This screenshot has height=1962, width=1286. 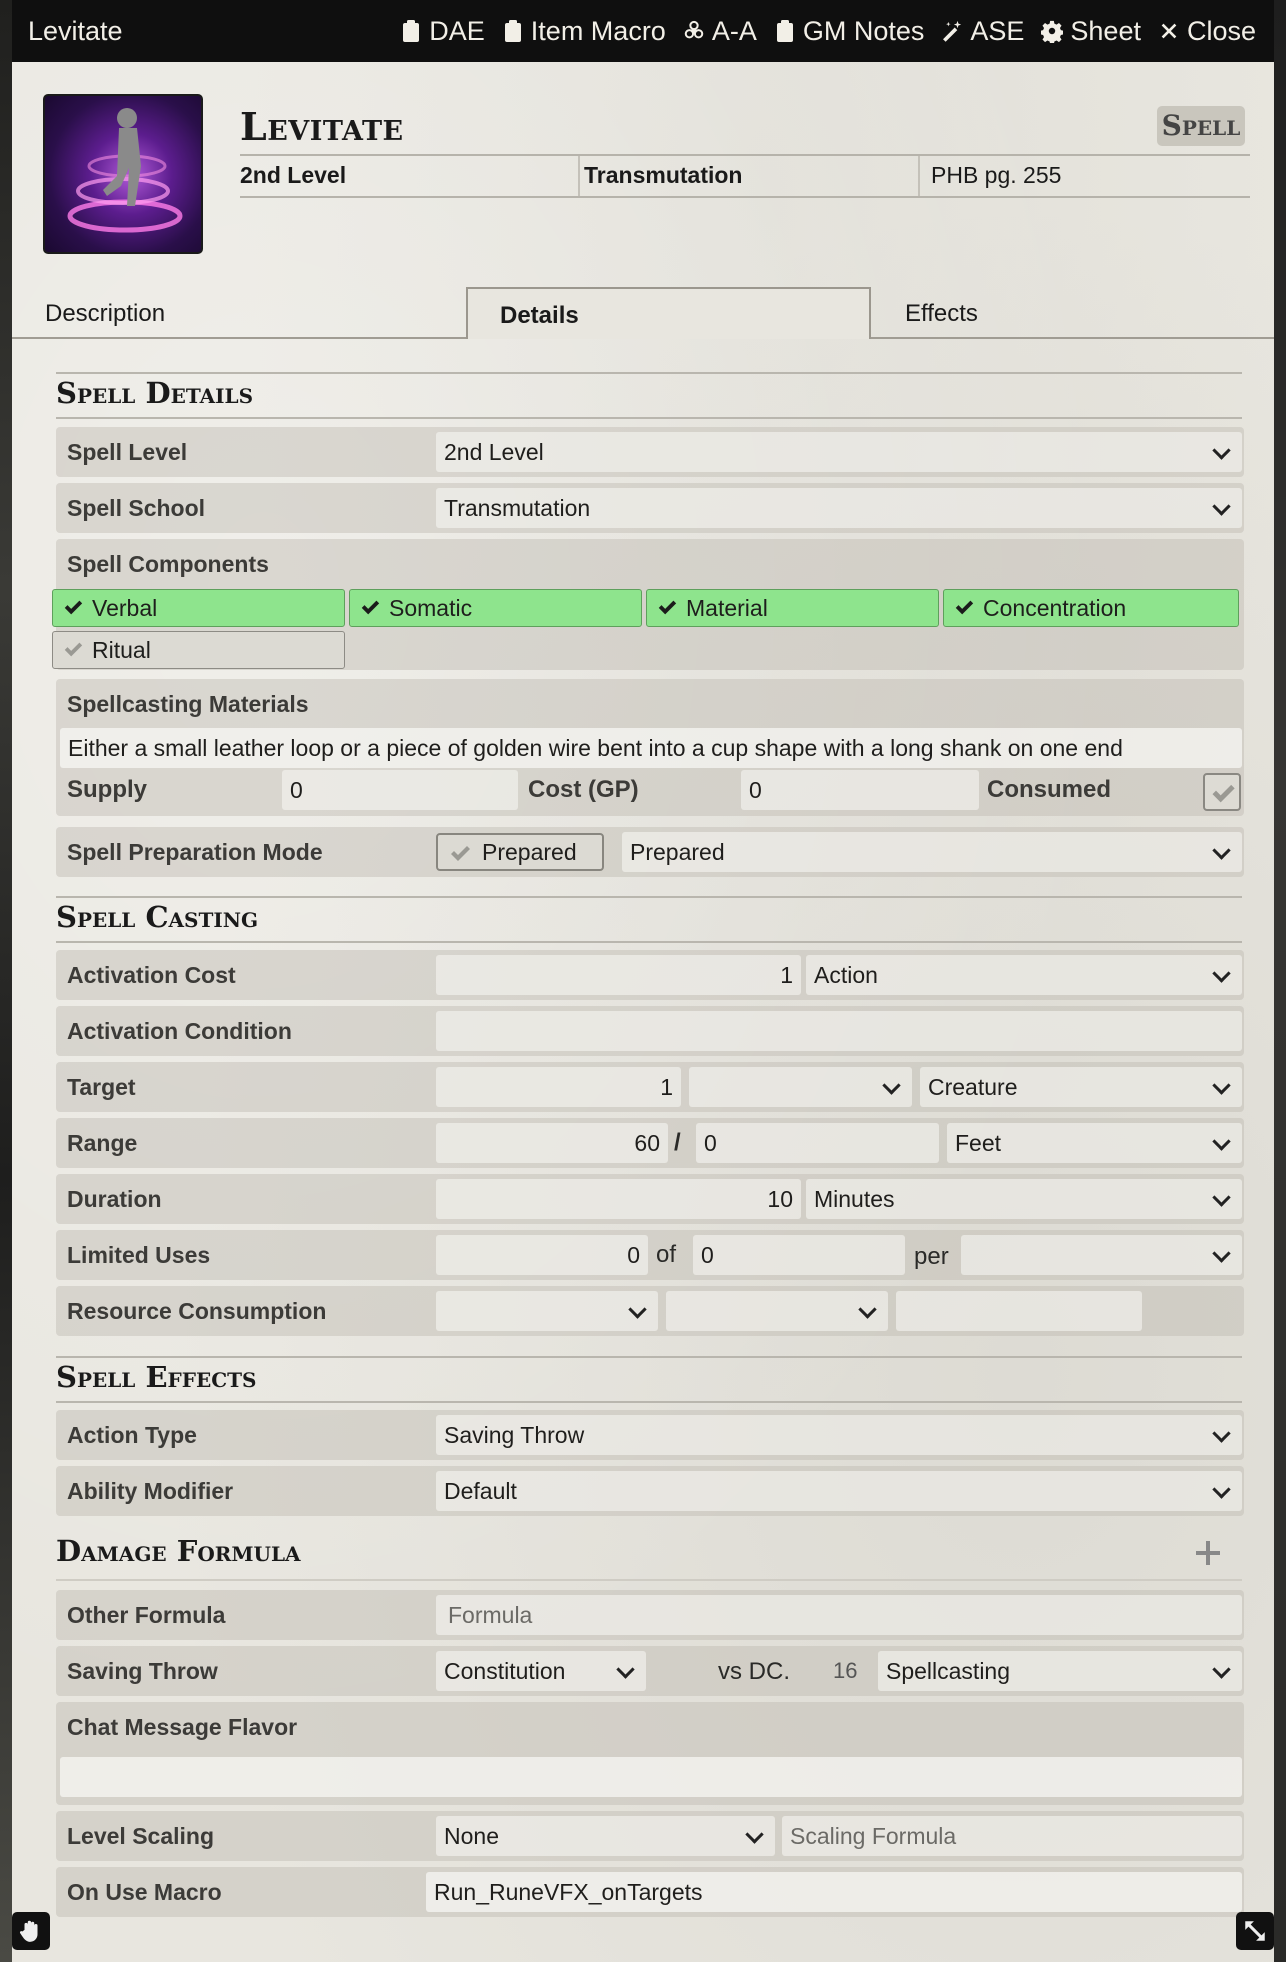 I want to click on close-icon, so click(x=1169, y=31).